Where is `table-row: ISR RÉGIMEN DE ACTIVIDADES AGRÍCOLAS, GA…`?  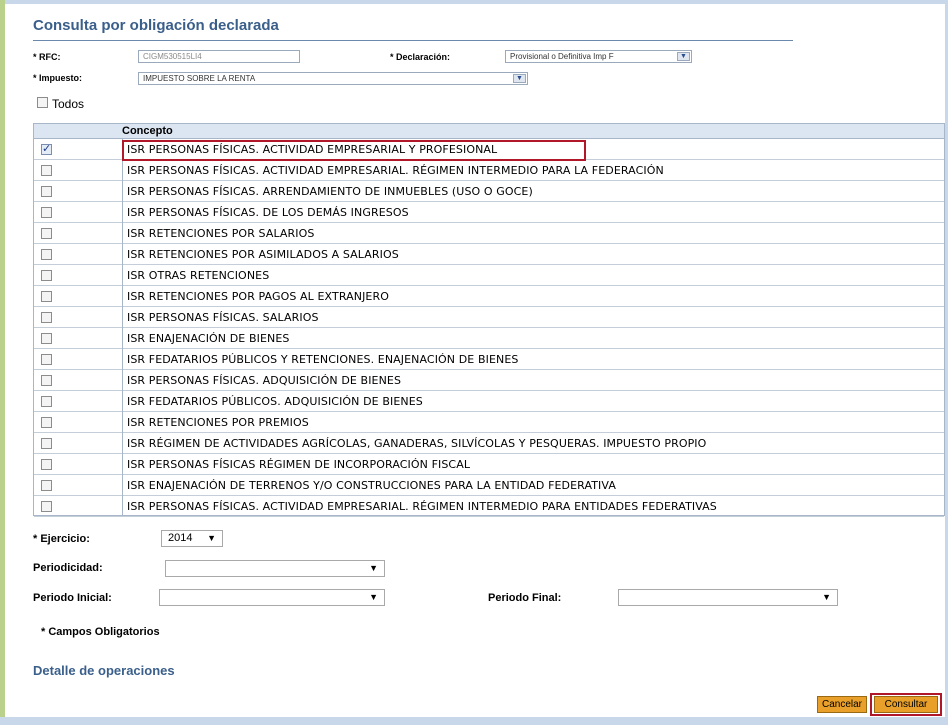
table-row: ISR RÉGIMEN DE ACTIVIDADES AGRÍCOLAS, GA… is located at coordinates (489, 443).